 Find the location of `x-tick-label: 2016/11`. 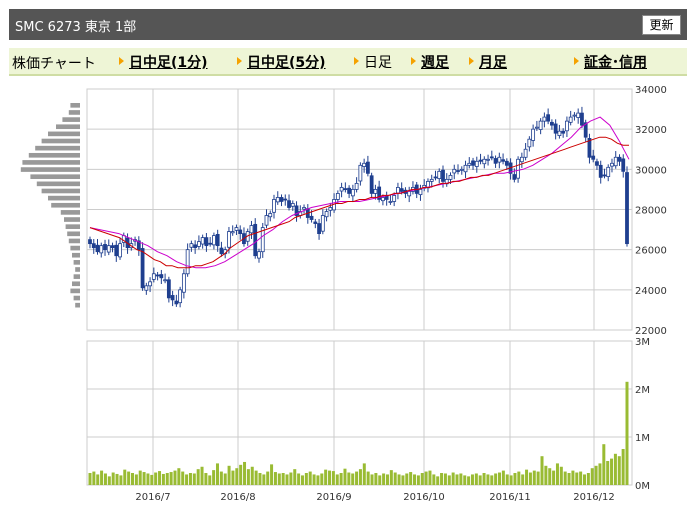

x-tick-label: 2016/11 is located at coordinates (510, 497).